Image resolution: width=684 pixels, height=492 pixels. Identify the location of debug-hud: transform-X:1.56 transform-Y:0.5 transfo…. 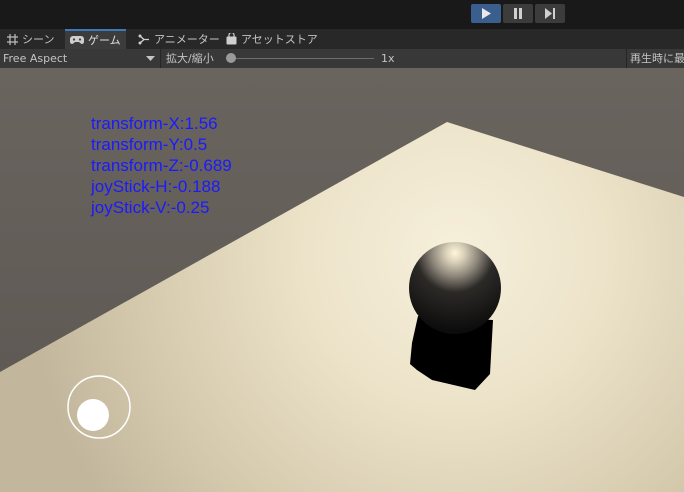
(161, 165).